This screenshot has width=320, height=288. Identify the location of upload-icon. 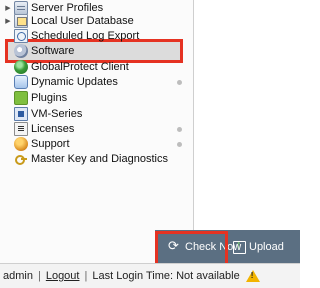
(239, 246).